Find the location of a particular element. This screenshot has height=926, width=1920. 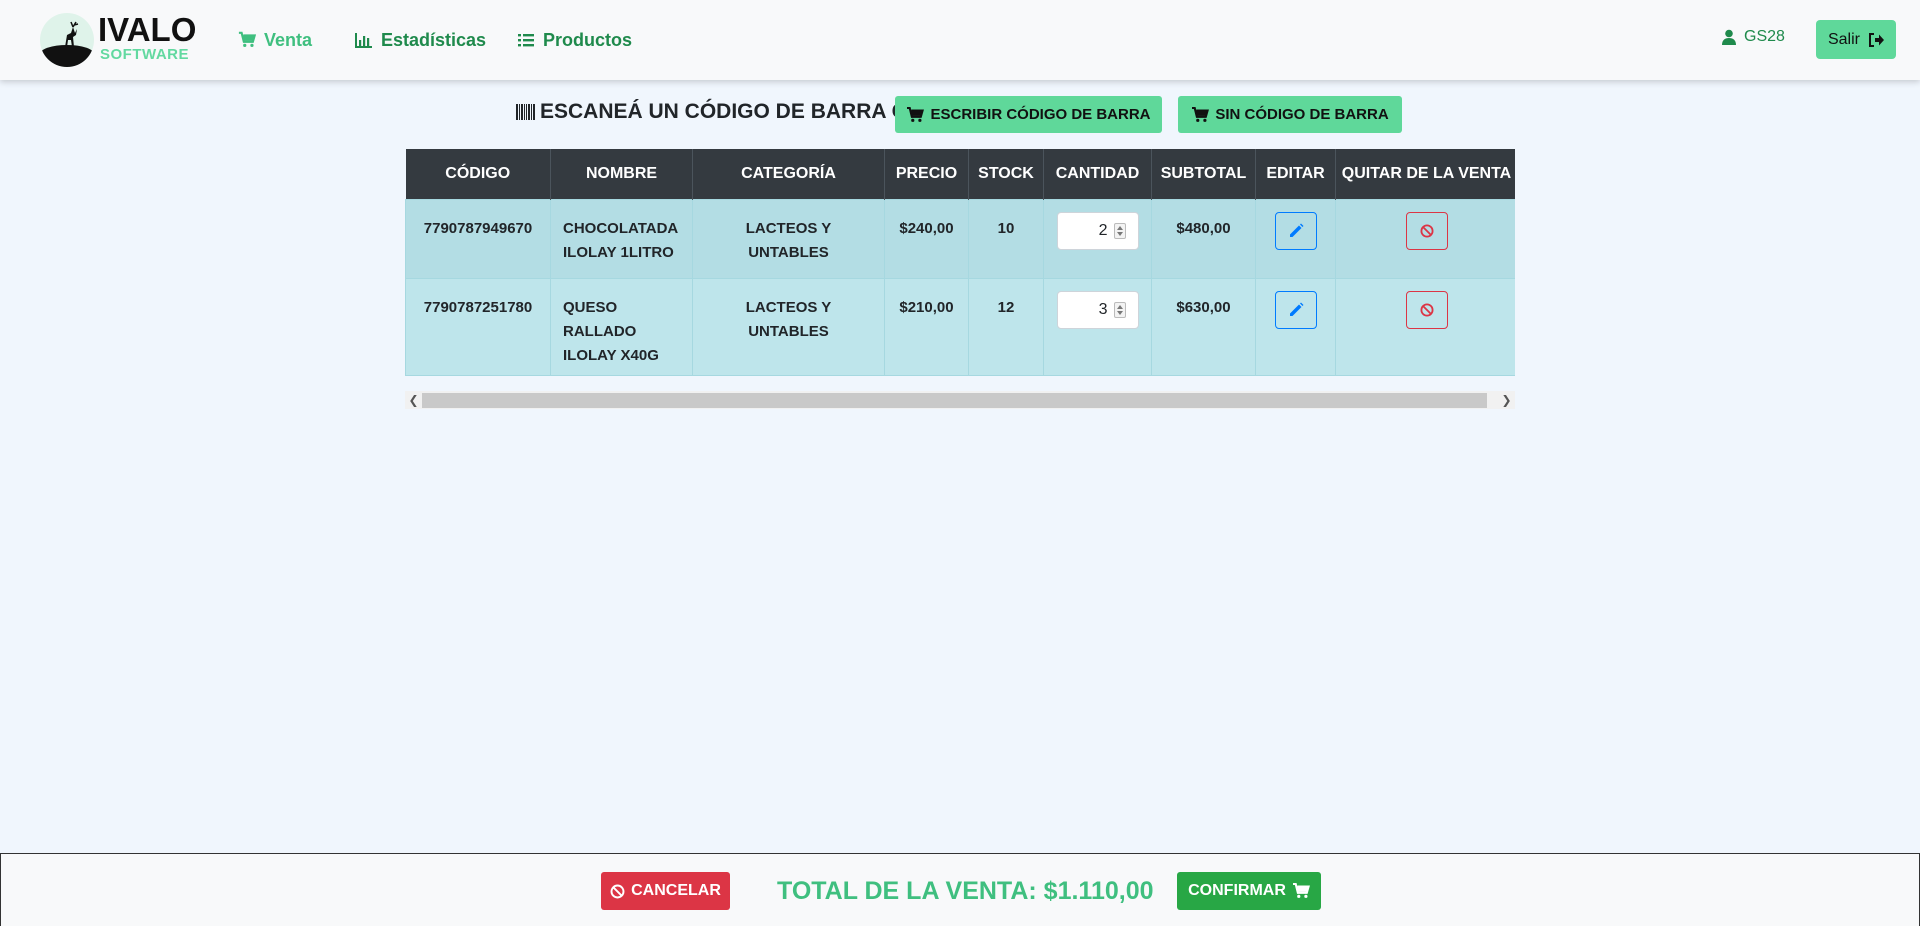

column-header: STOCK is located at coordinates (1006, 174).